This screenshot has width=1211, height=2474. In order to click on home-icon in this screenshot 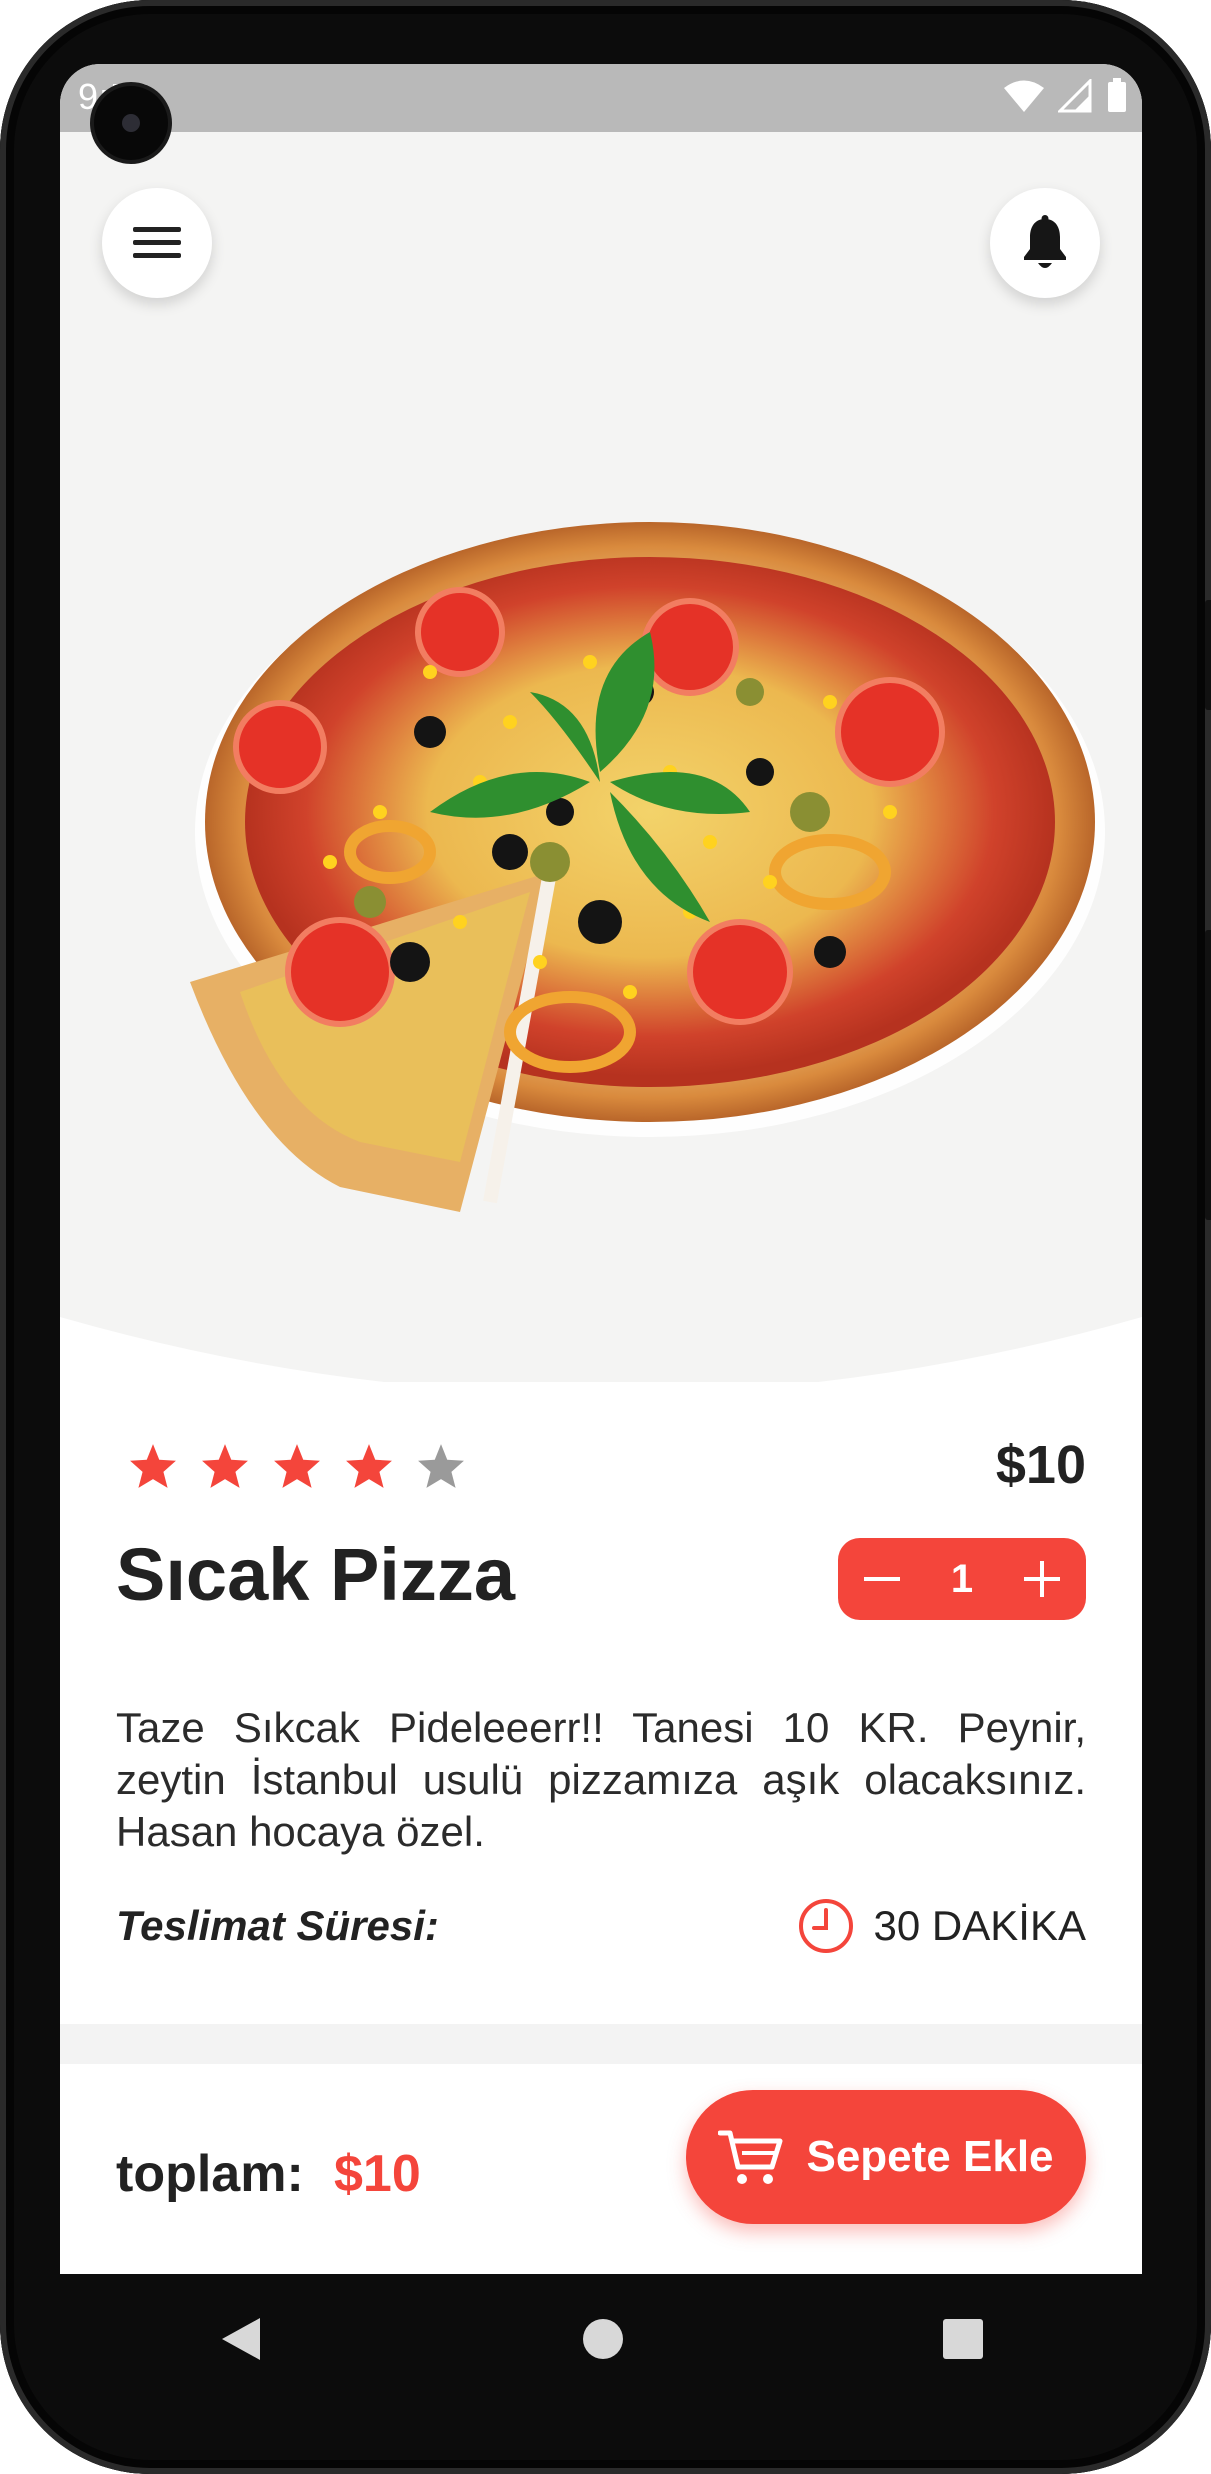, I will do `click(603, 2339)`.